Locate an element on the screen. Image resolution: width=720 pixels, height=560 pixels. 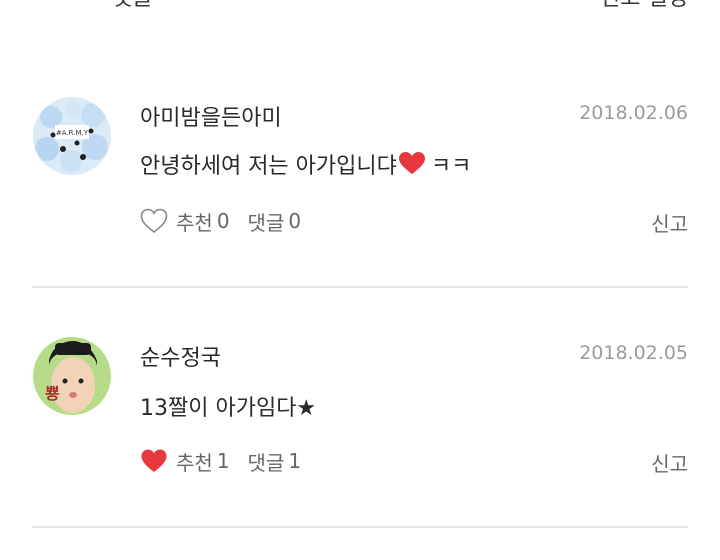
recommend-count: 0 is located at coordinates (223, 221).